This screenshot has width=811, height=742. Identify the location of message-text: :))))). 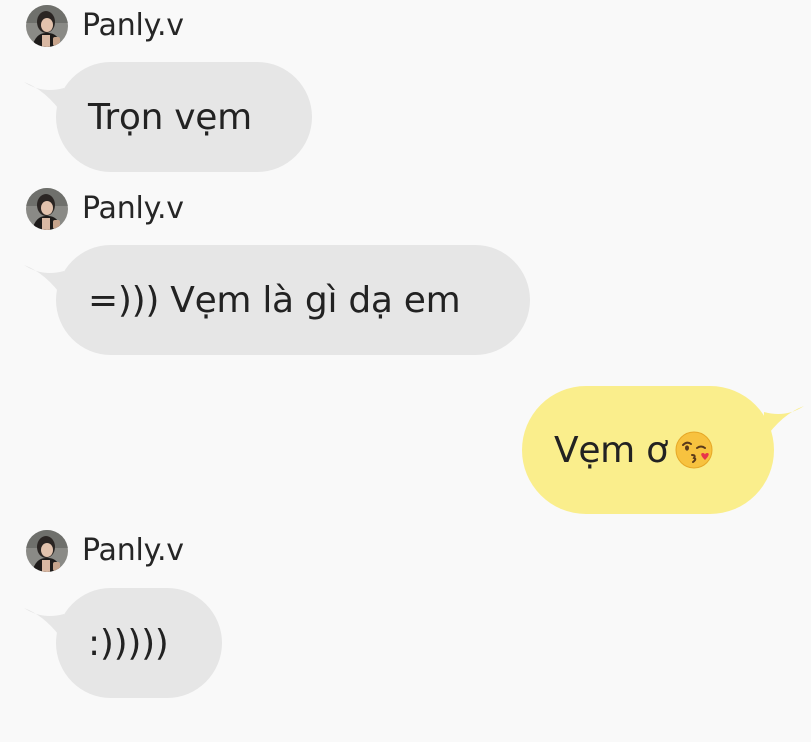
(128, 643).